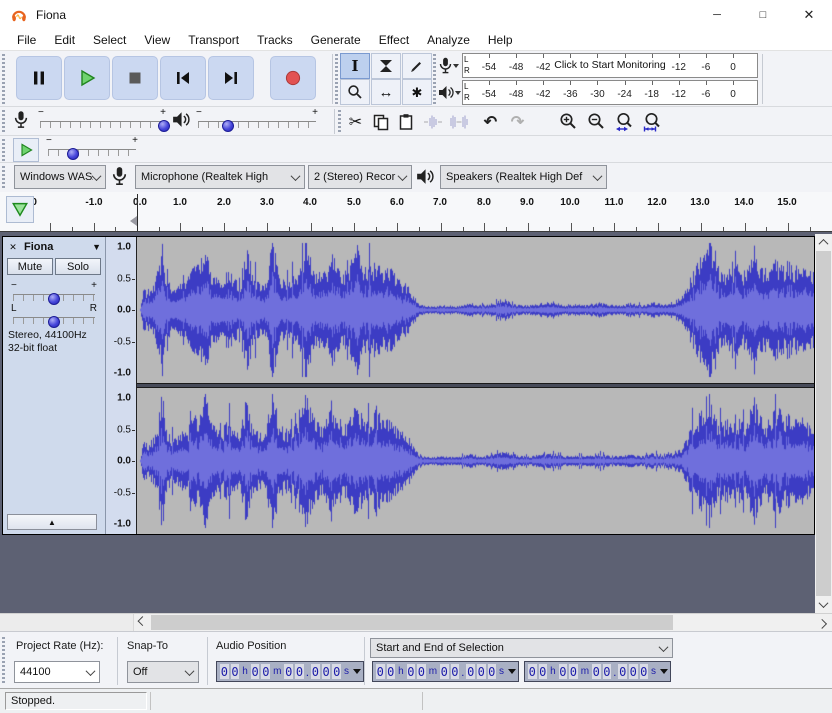  What do you see at coordinates (458, 121) in the screenshot?
I see `silence-audio-button` at bounding box center [458, 121].